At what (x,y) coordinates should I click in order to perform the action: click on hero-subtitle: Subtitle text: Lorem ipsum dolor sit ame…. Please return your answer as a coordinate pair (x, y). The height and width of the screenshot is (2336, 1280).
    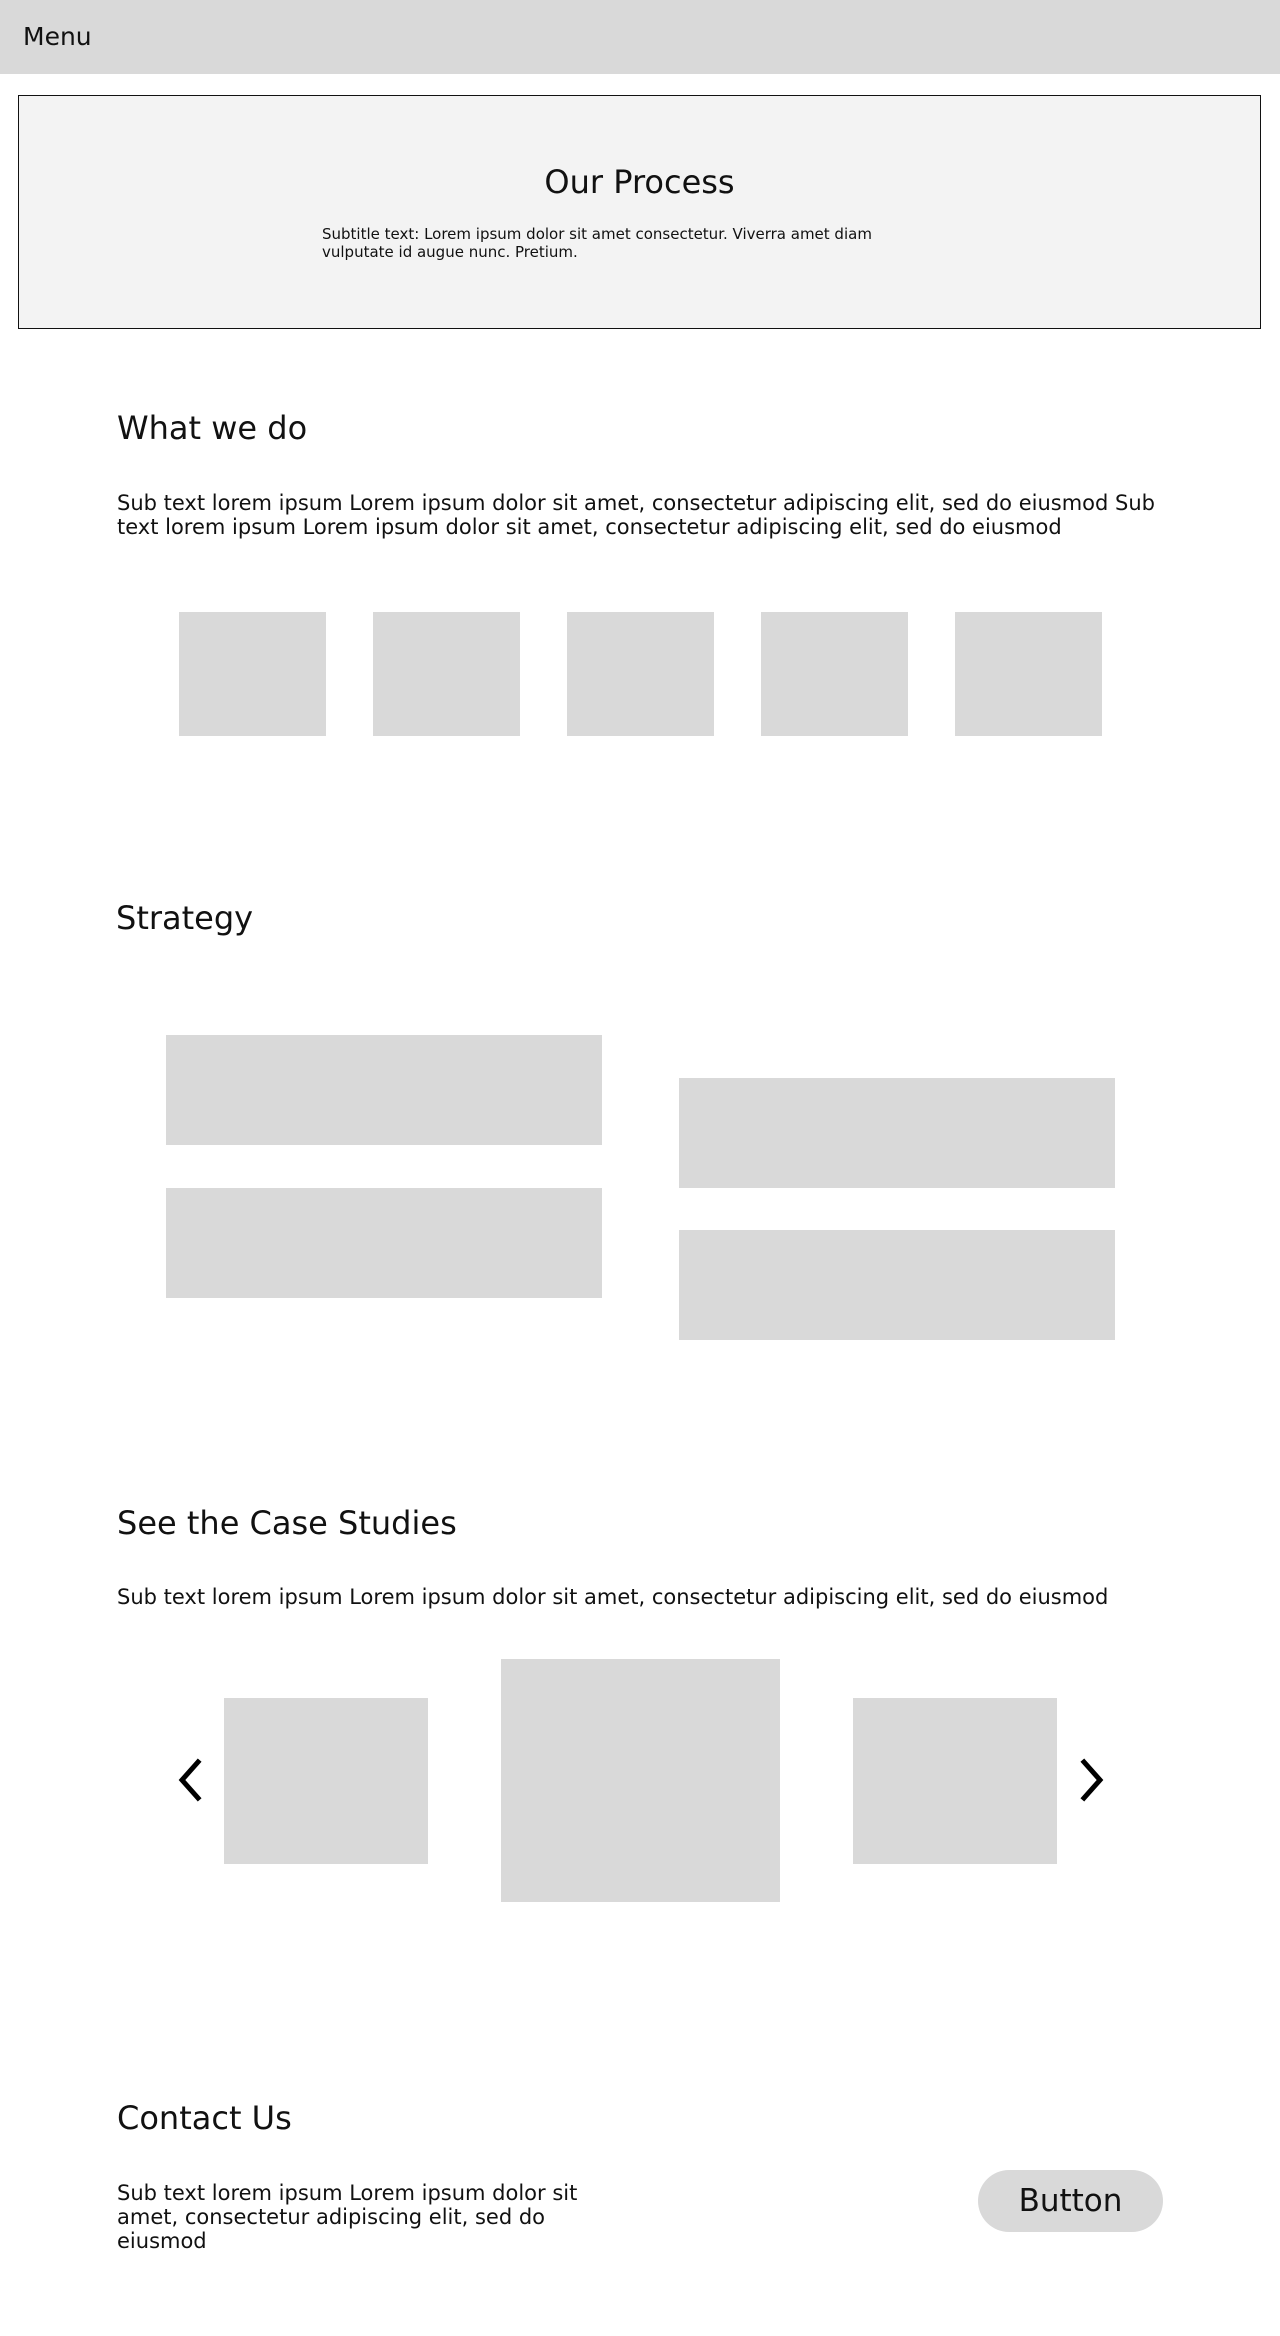
    Looking at the image, I should click on (597, 243).